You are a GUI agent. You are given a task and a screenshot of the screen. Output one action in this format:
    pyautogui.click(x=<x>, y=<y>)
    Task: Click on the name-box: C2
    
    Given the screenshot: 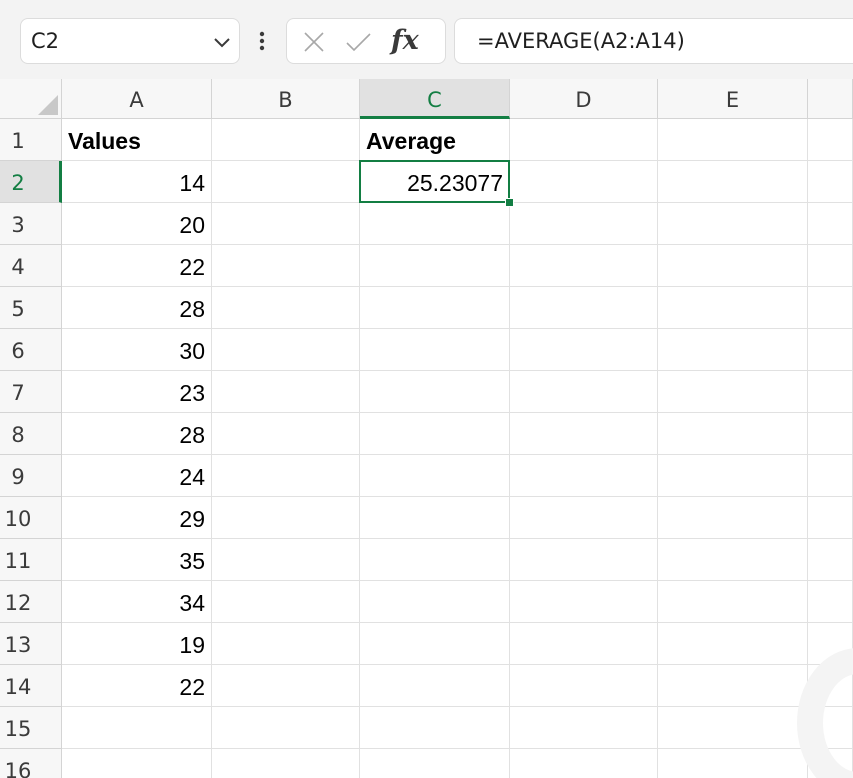 What is the action you would take?
    pyautogui.click(x=130, y=41)
    